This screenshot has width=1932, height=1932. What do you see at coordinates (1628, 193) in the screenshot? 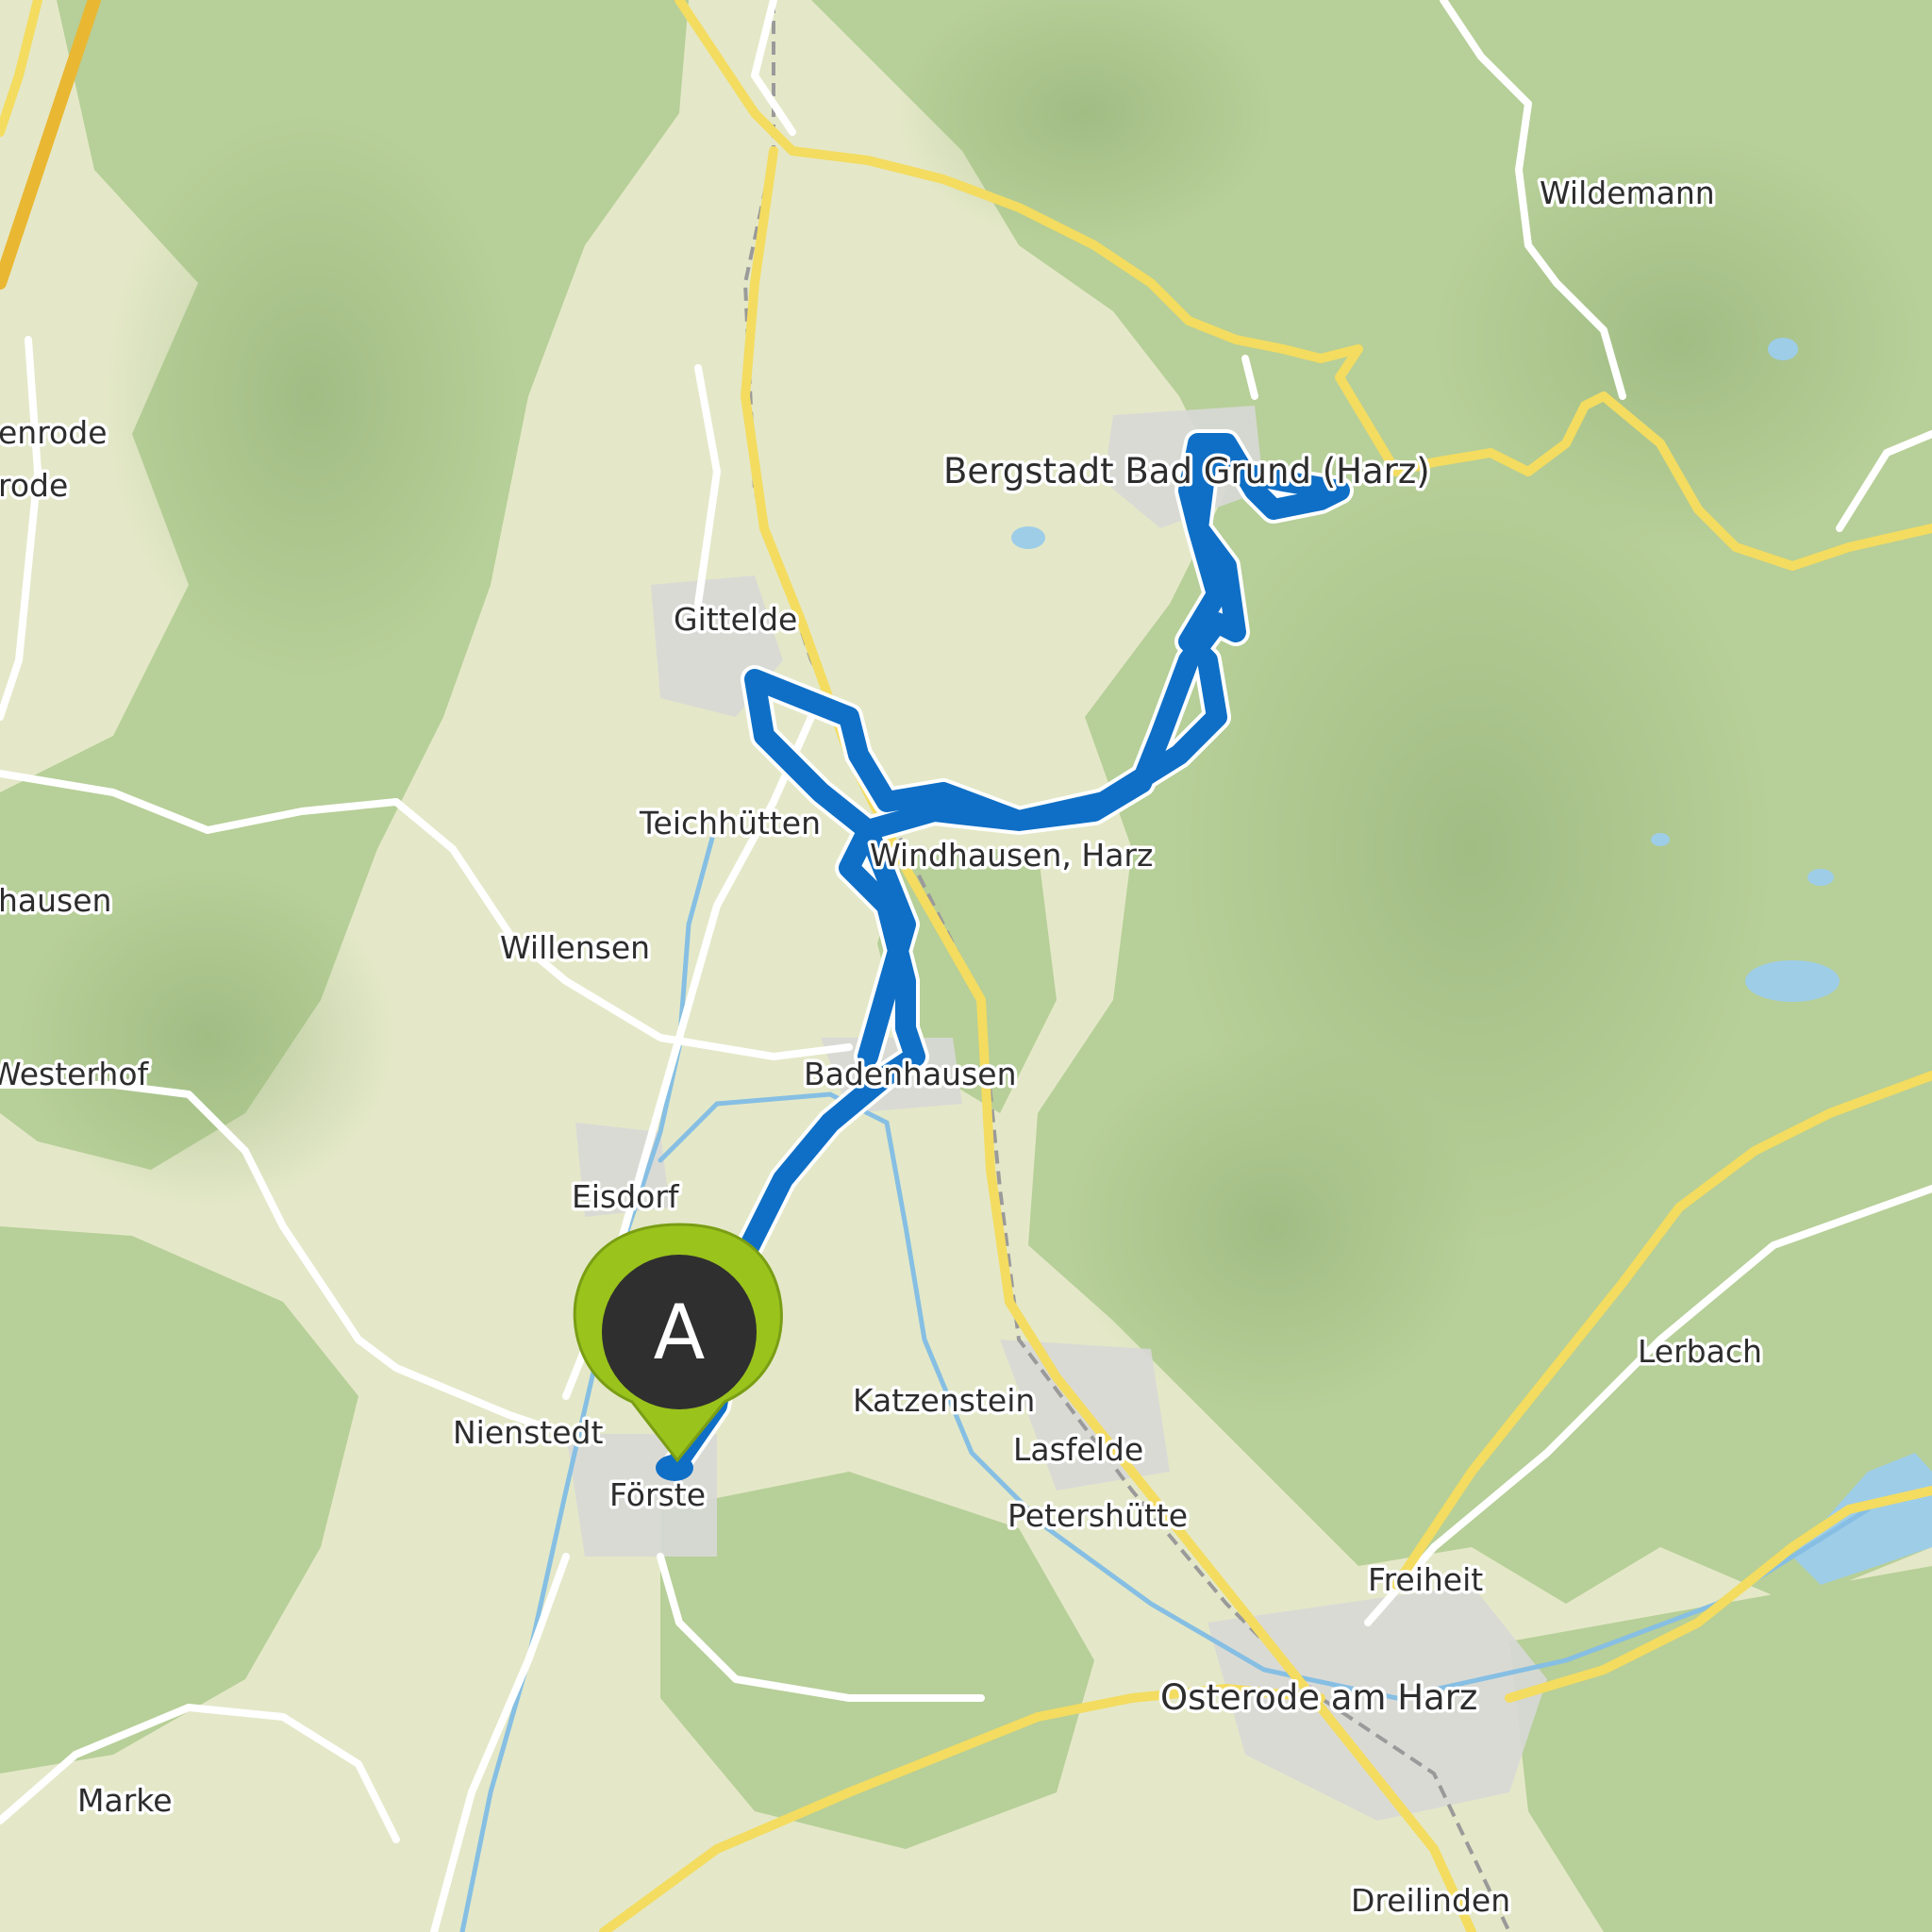
I see `place-label-wildemann: Wildemann` at bounding box center [1628, 193].